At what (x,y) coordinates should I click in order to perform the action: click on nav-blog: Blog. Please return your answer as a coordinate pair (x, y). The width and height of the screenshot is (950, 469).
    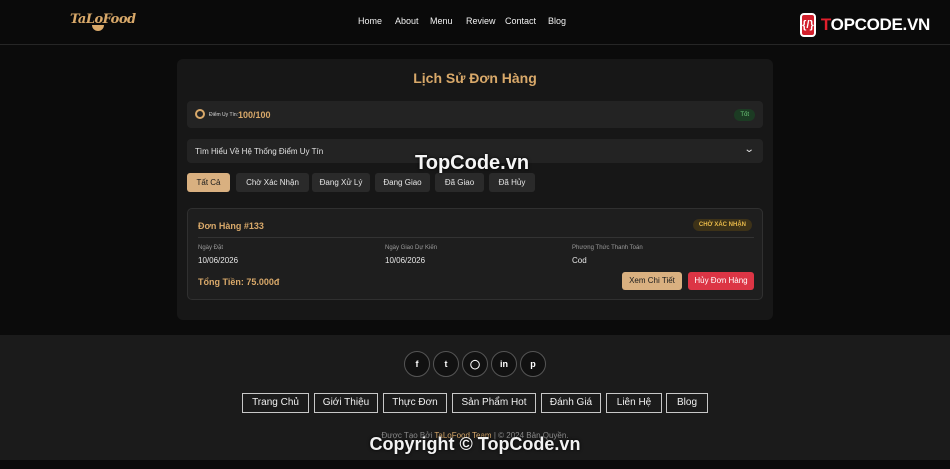
    Looking at the image, I should click on (557, 21).